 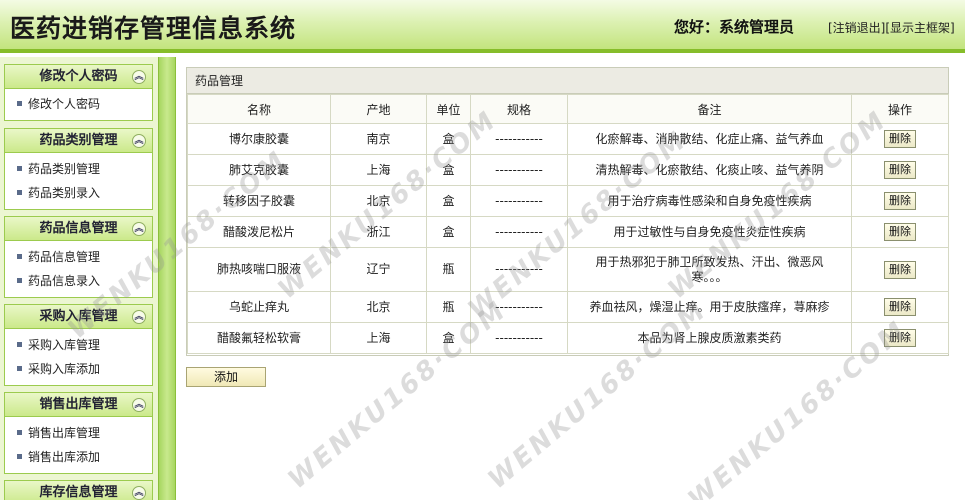 I want to click on app-title: 医药进销存管理信息系统, so click(x=153, y=28).